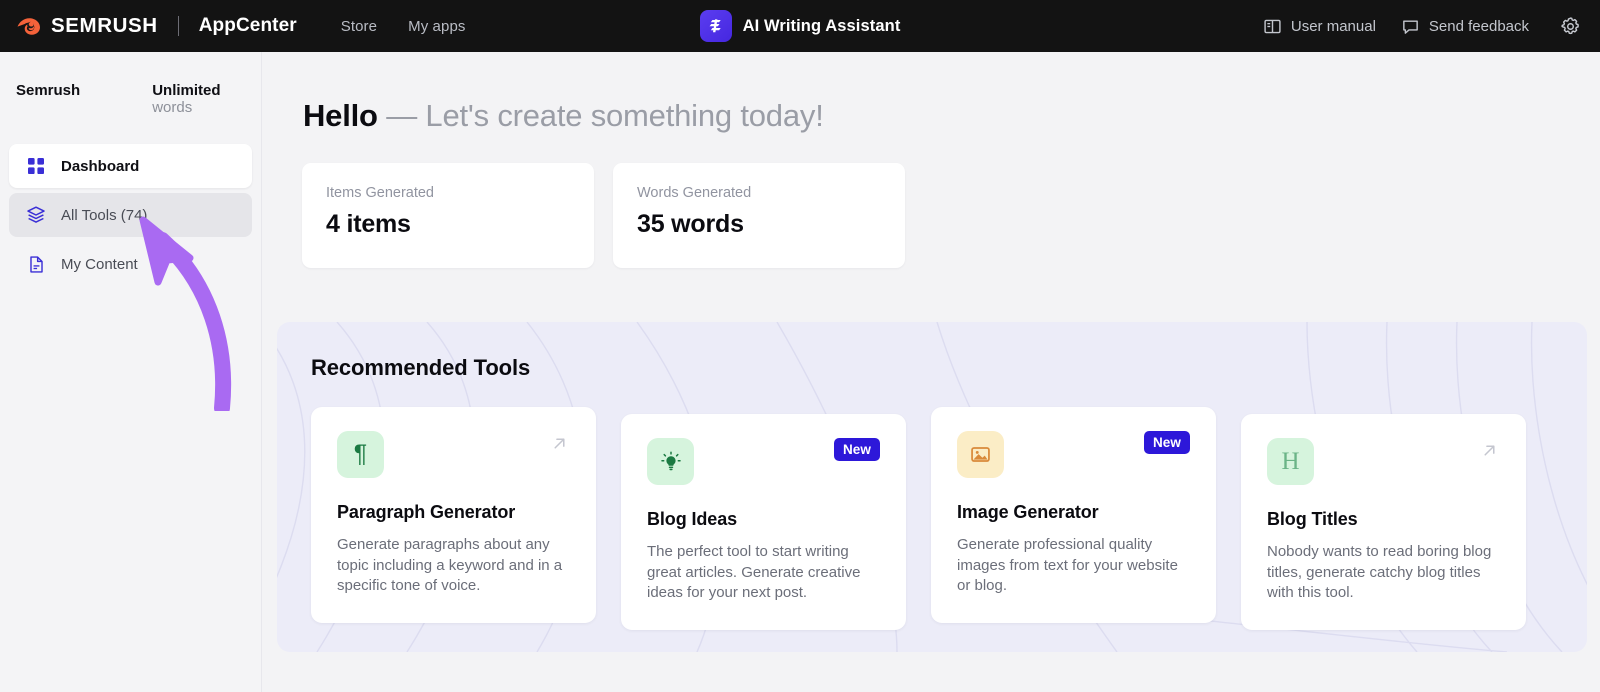 The height and width of the screenshot is (692, 1600). Describe the element at coordinates (759, 215) in the screenshot. I see `stat-card-words-generated: Words Generated 35 words` at that location.